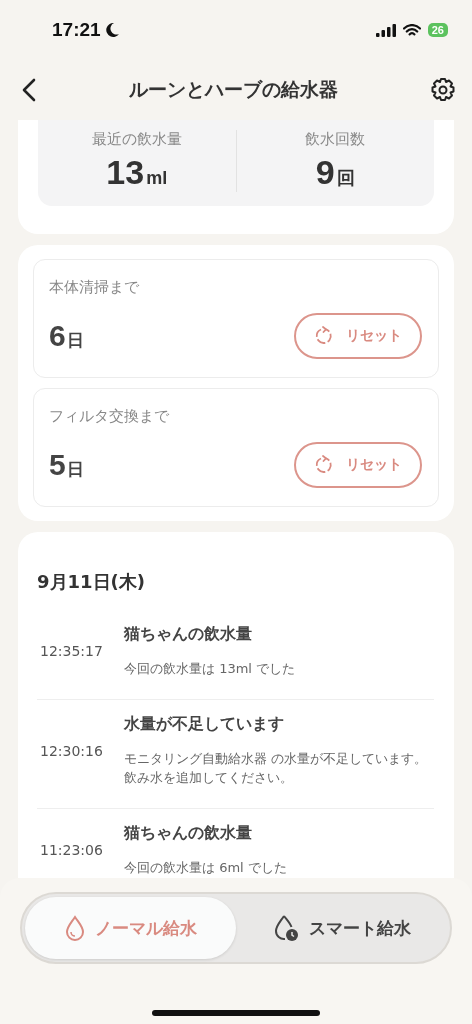  I want to click on countdown-value: 6, so click(57, 336).